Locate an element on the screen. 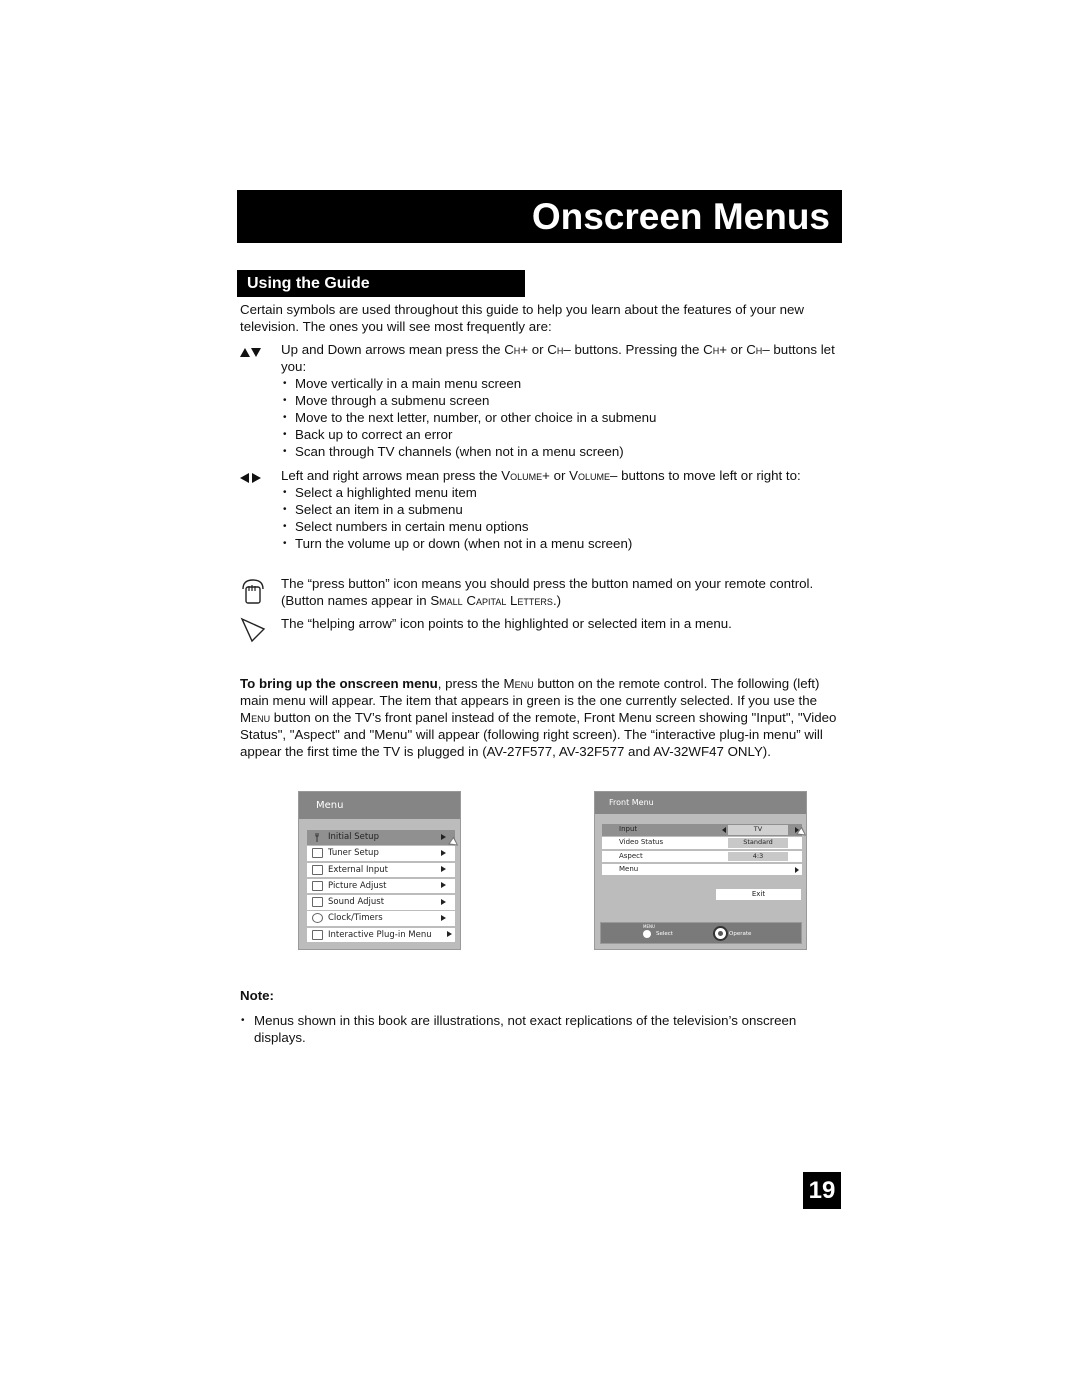 This screenshot has height=1397, width=1080. list-item: Move vertically in a main menu screen is located at coordinates (561, 383).